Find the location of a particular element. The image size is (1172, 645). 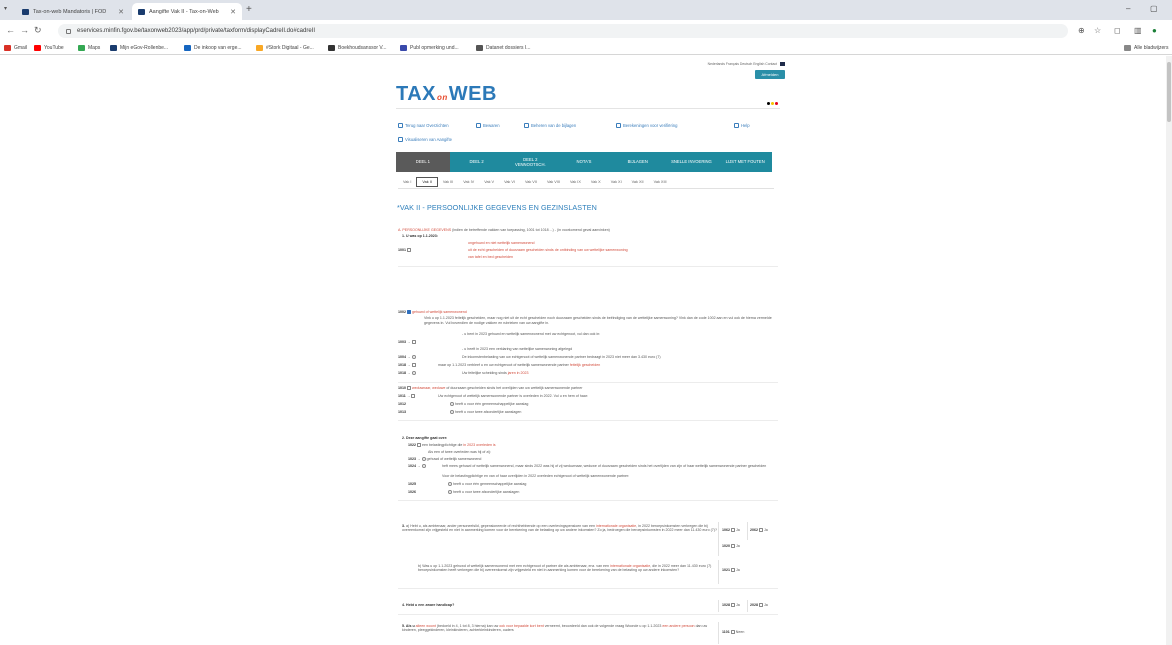

tab-deel-1: DEEL 1 is located at coordinates (423, 162).